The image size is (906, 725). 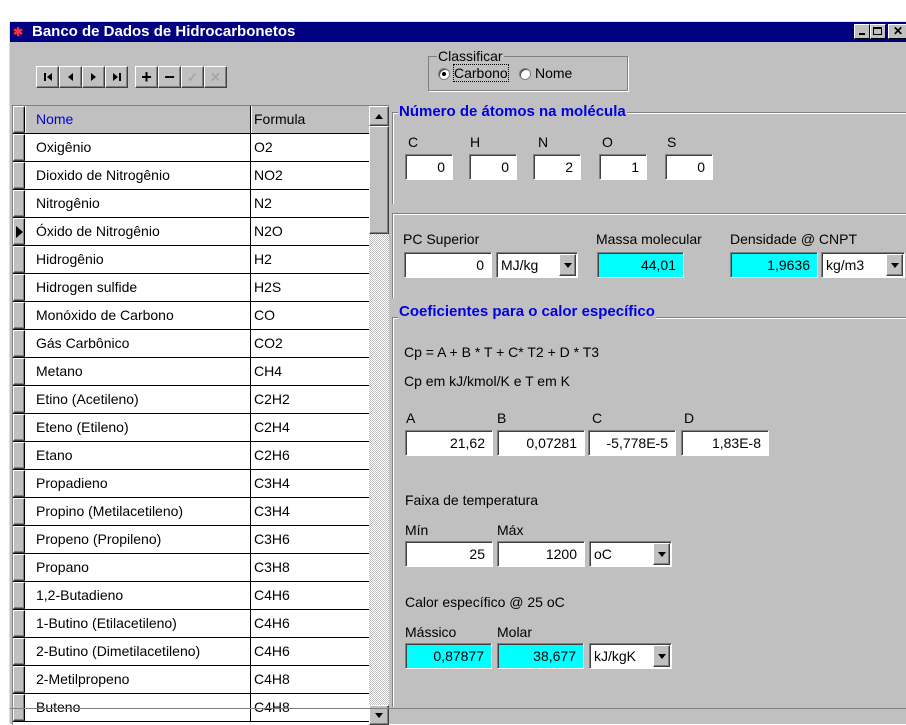 What do you see at coordinates (138, 539) in the screenshot?
I see `cell-nome: Propeno (Propileno)` at bounding box center [138, 539].